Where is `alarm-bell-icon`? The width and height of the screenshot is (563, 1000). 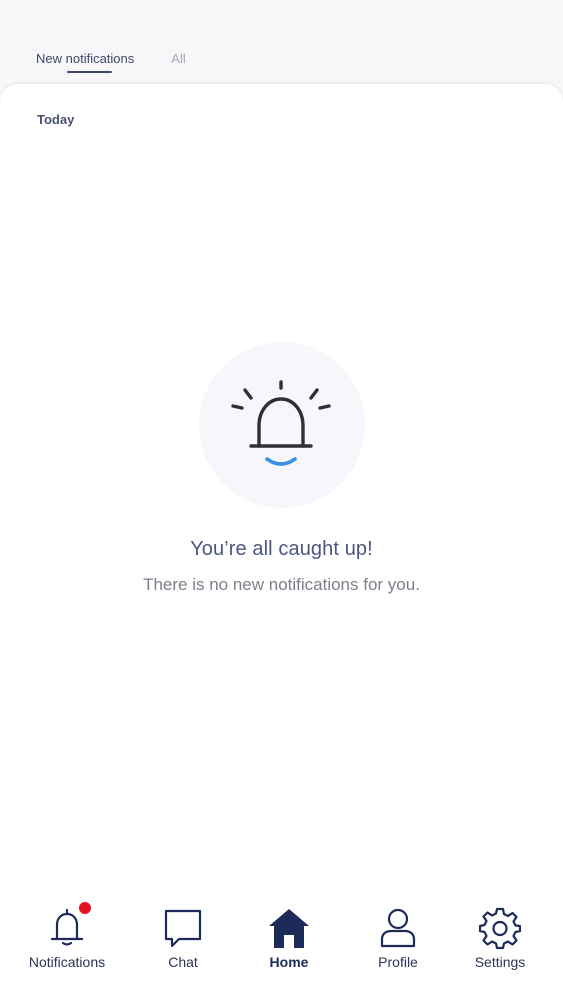
alarm-bell-icon is located at coordinates (280, 423).